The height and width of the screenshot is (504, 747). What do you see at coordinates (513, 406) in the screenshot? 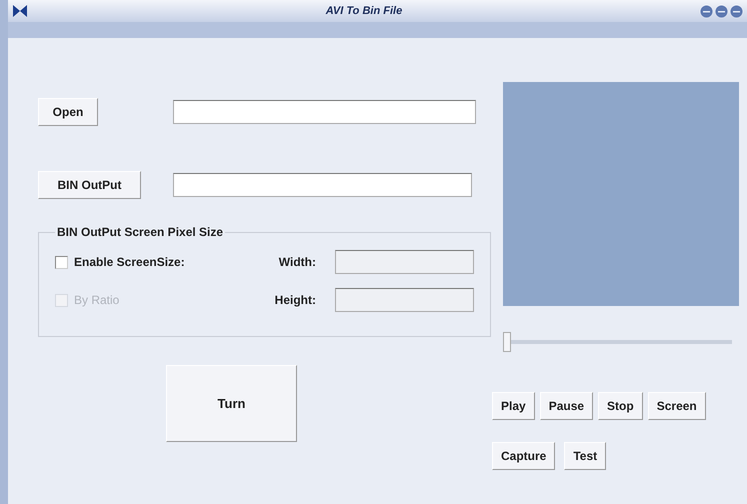
I see `player-button: Play` at bounding box center [513, 406].